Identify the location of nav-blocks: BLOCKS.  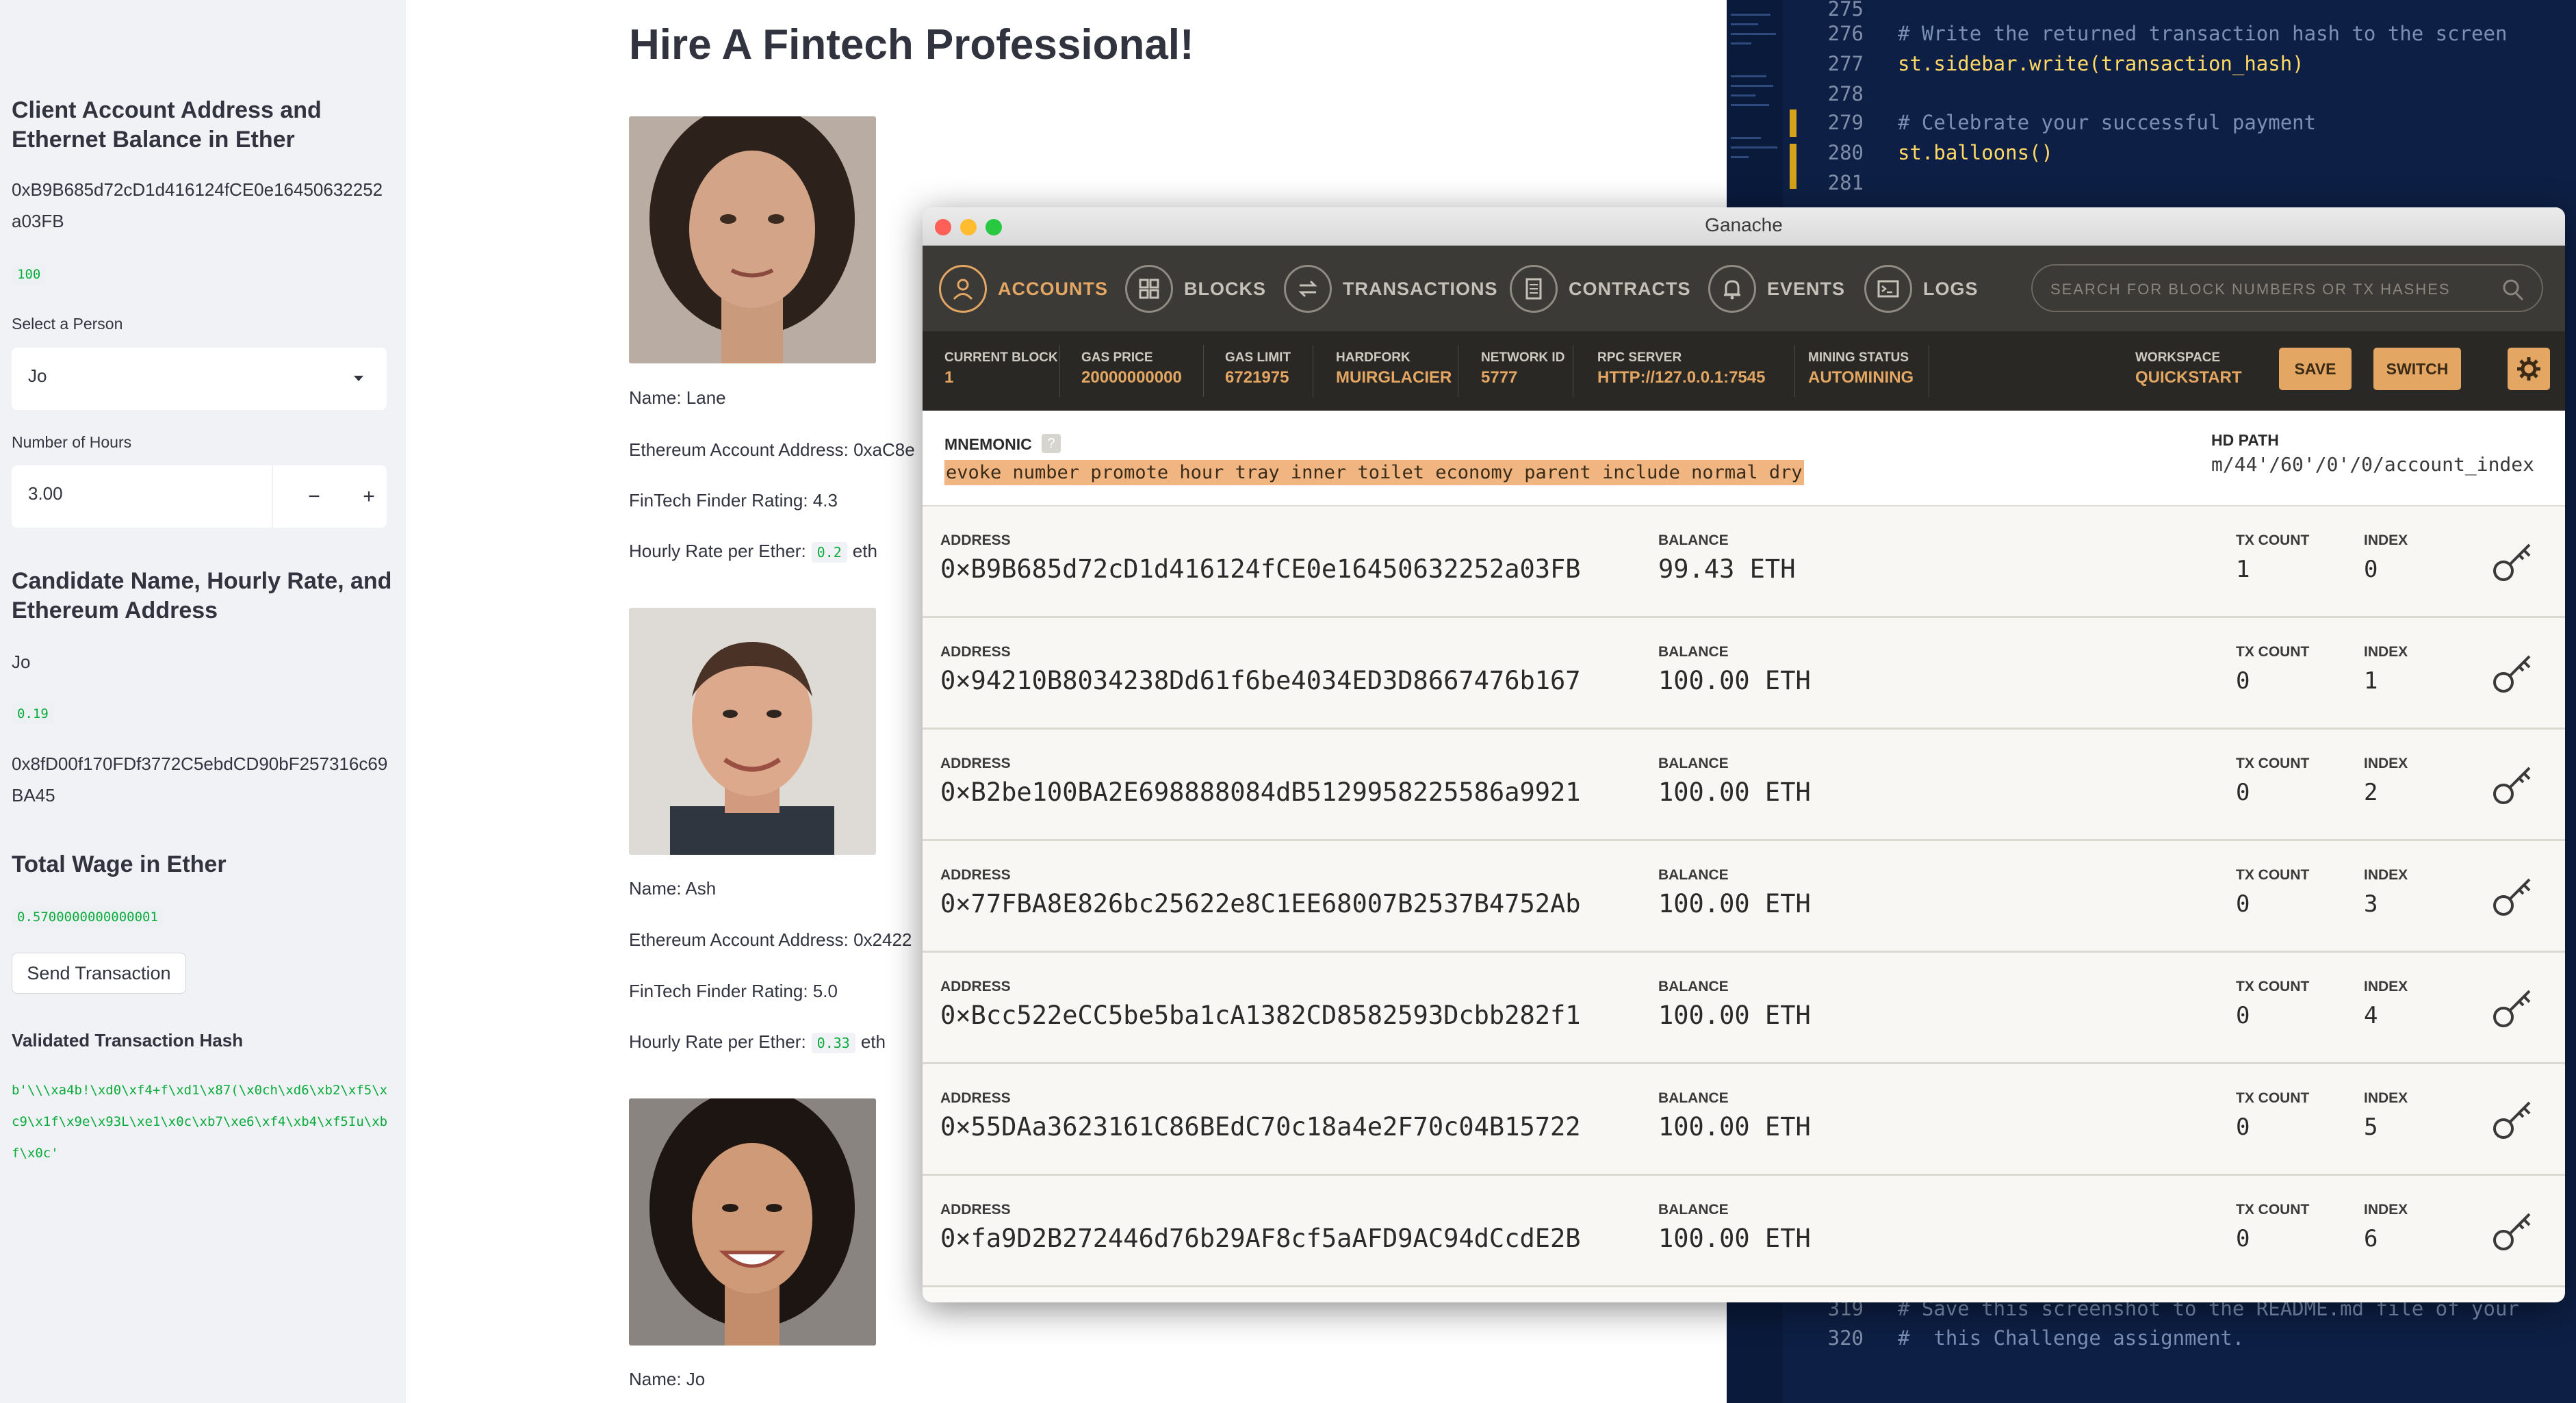
(1195, 288).